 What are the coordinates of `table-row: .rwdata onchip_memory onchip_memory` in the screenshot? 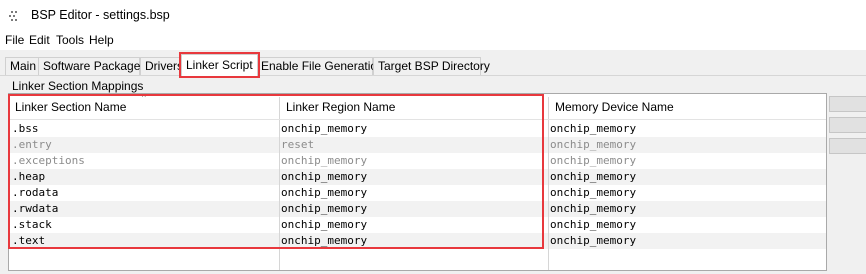 It's located at (417, 209).